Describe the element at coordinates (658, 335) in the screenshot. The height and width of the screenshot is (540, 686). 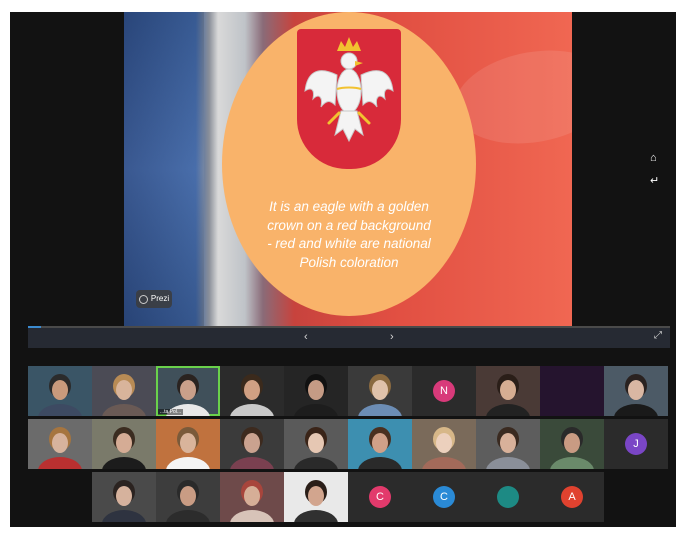
I see `expand-icon: ⤢` at that location.